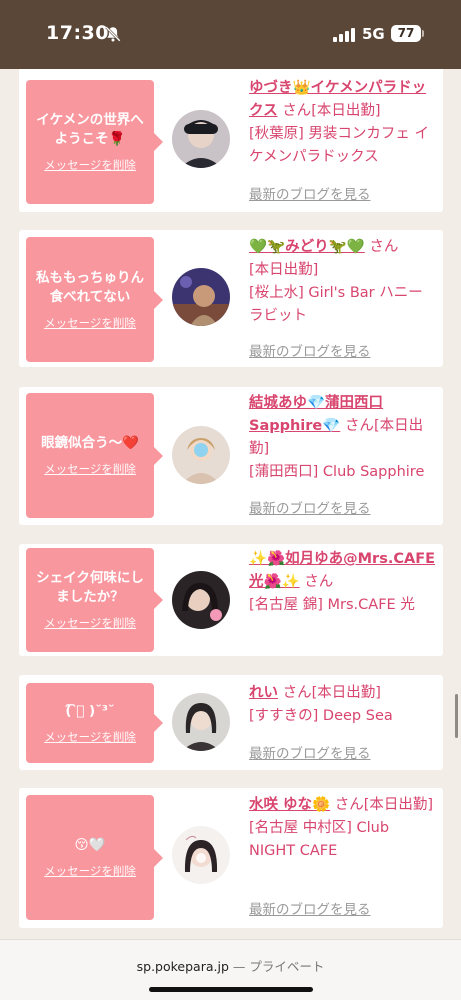 This screenshot has height=1000, width=461. I want to click on message-bubble: イケメンの世界へようこそ🌹 メッセージを削除, so click(94, 142).